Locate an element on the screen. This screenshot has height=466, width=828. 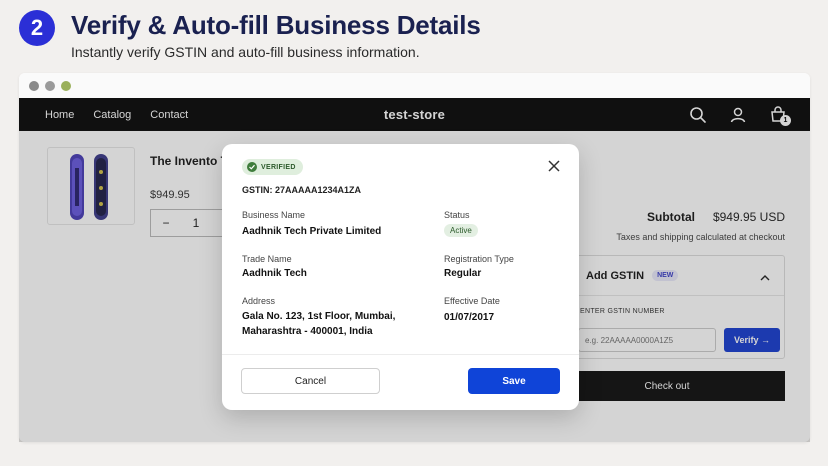
window-close-dot is located at coordinates (34, 85).